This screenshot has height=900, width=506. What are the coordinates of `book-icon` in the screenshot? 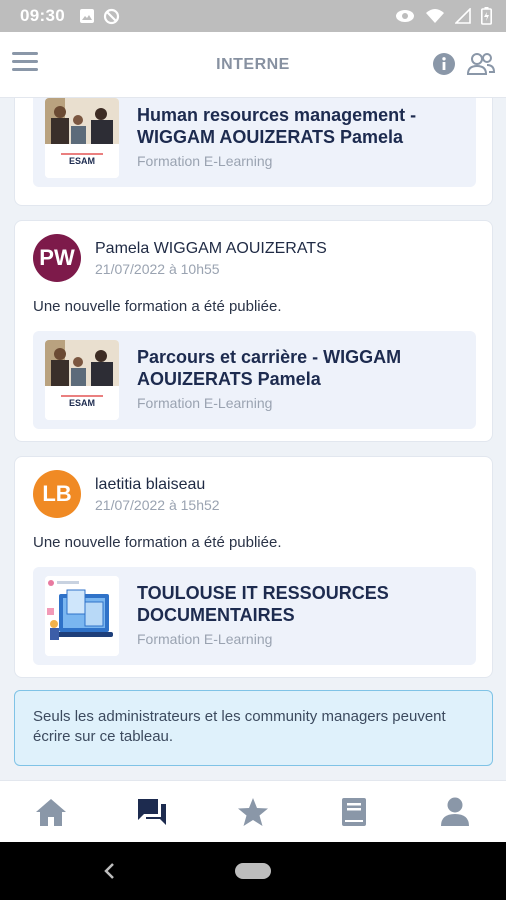 It's located at (354, 811).